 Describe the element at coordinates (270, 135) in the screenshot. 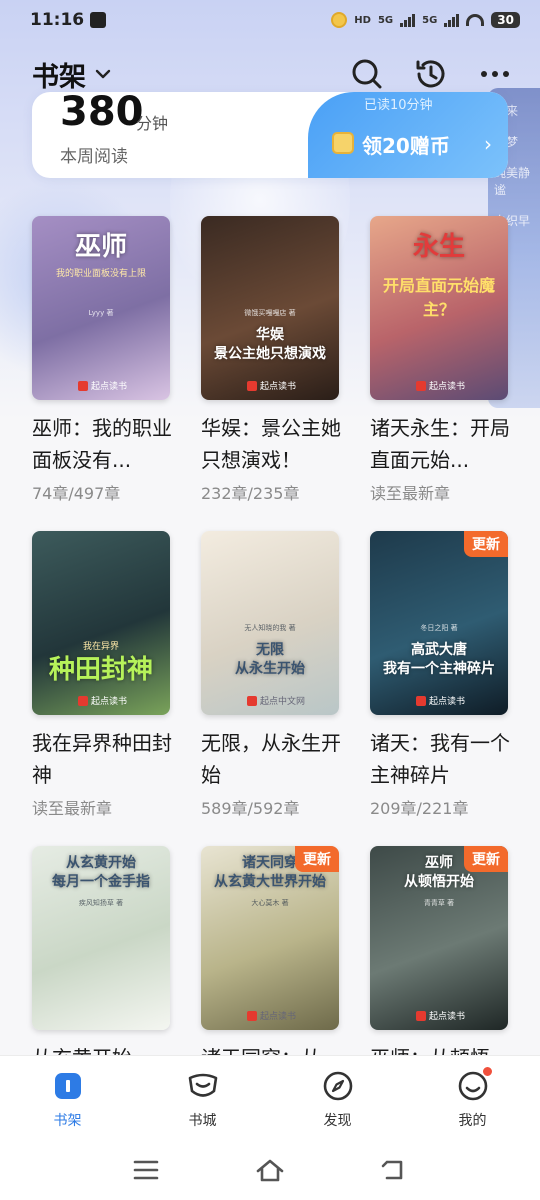

I see `reading-stats-card: 380 分钟 本周阅读 已读10分钟 领20赠币 ›` at that location.